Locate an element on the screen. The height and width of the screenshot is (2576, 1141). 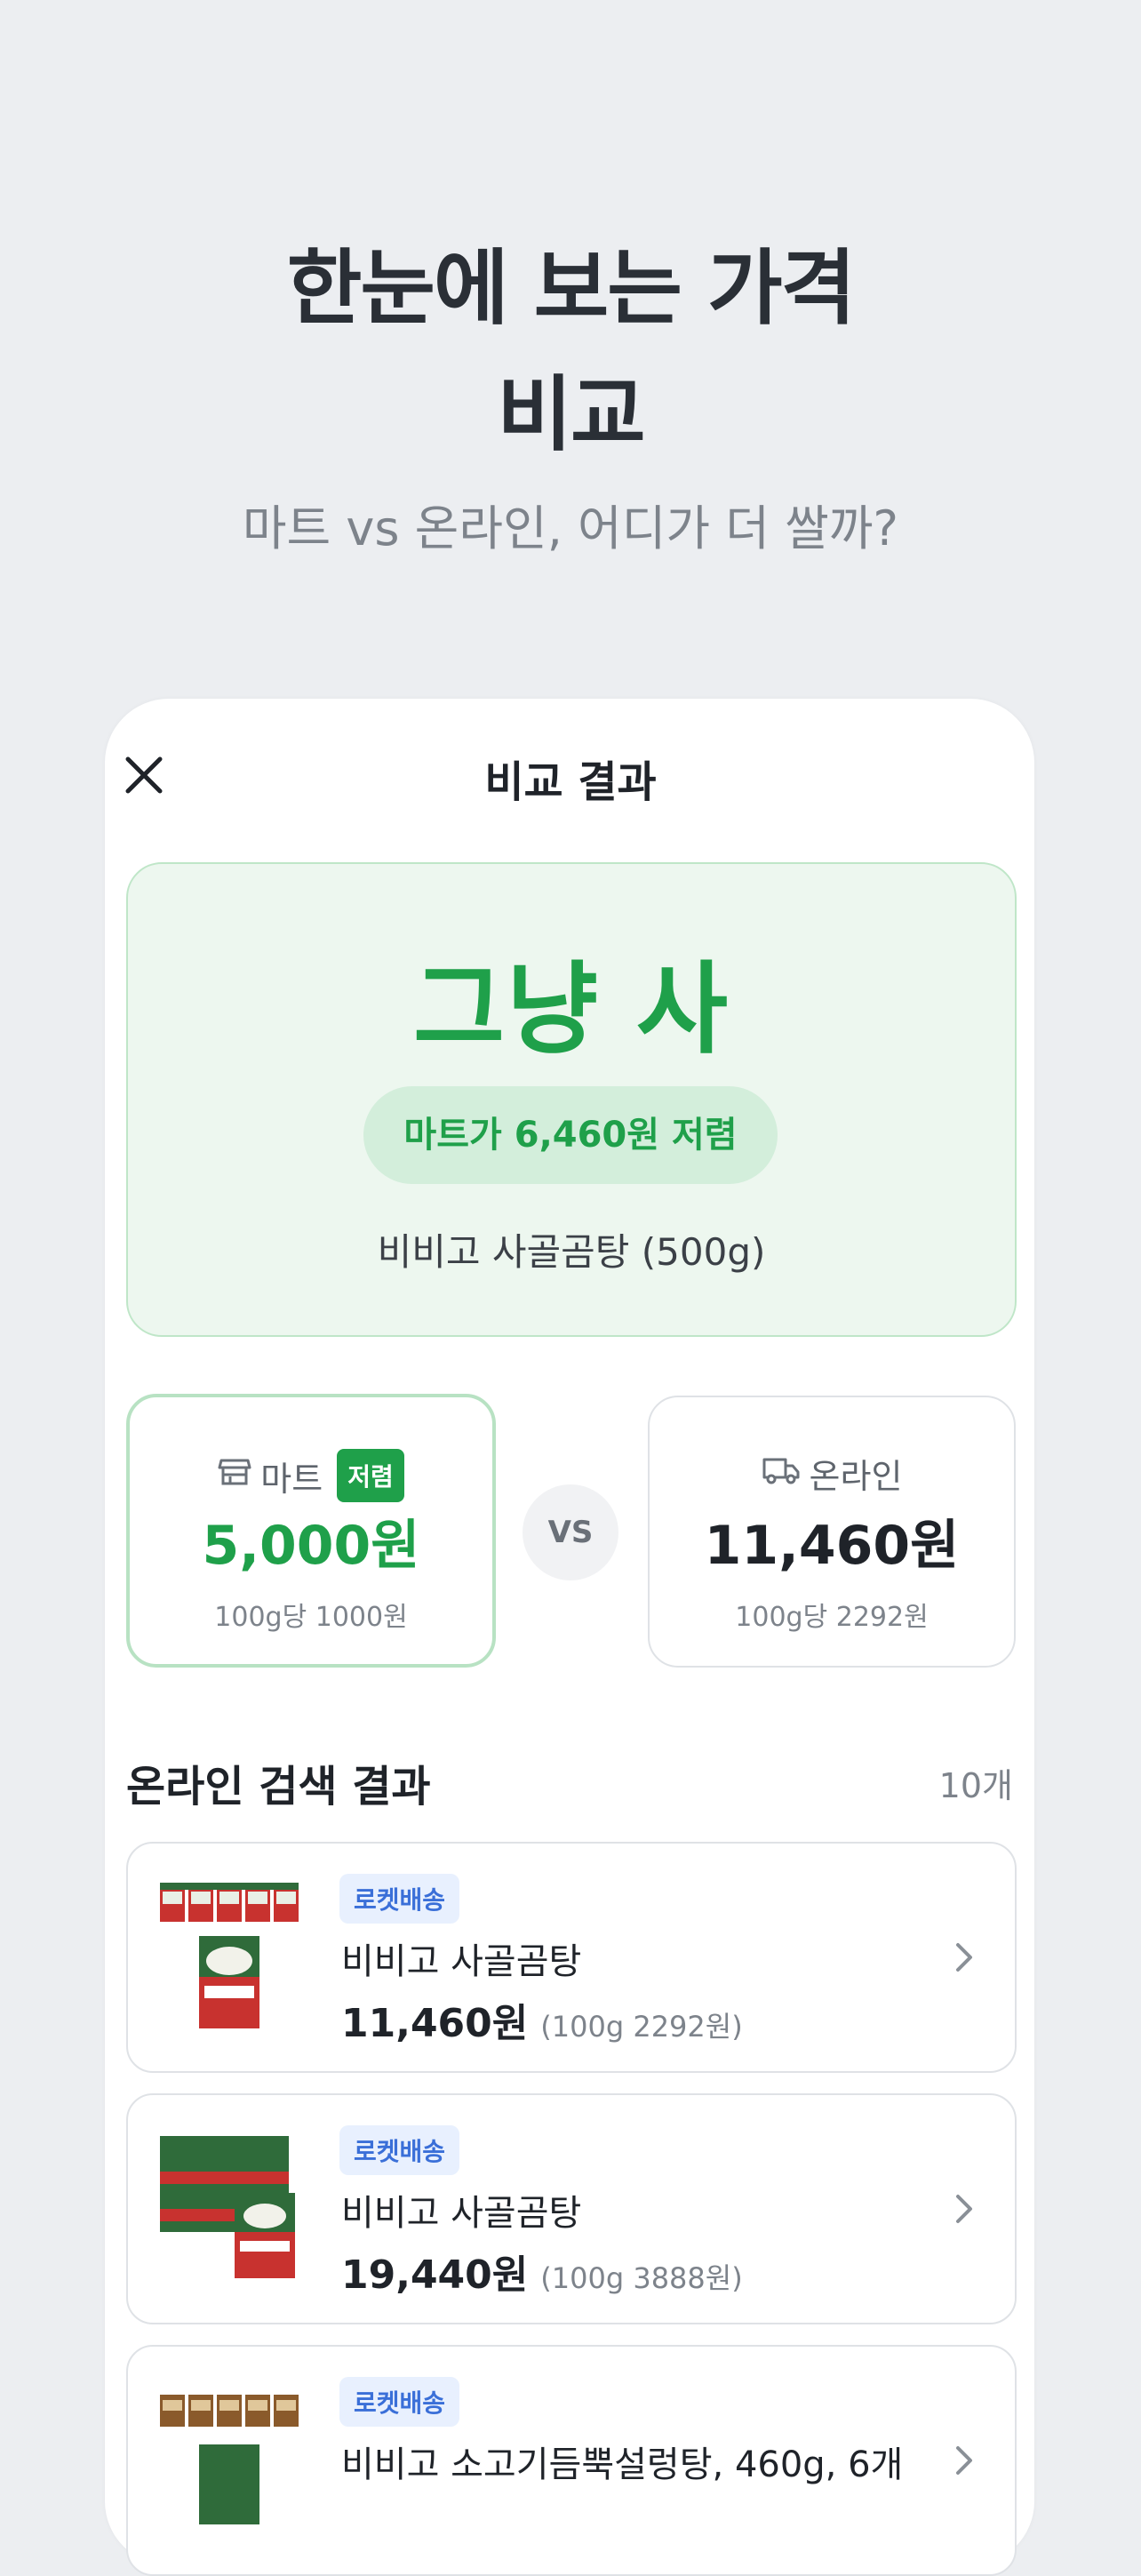
mart-label: 마트 is located at coordinates (291, 1479).